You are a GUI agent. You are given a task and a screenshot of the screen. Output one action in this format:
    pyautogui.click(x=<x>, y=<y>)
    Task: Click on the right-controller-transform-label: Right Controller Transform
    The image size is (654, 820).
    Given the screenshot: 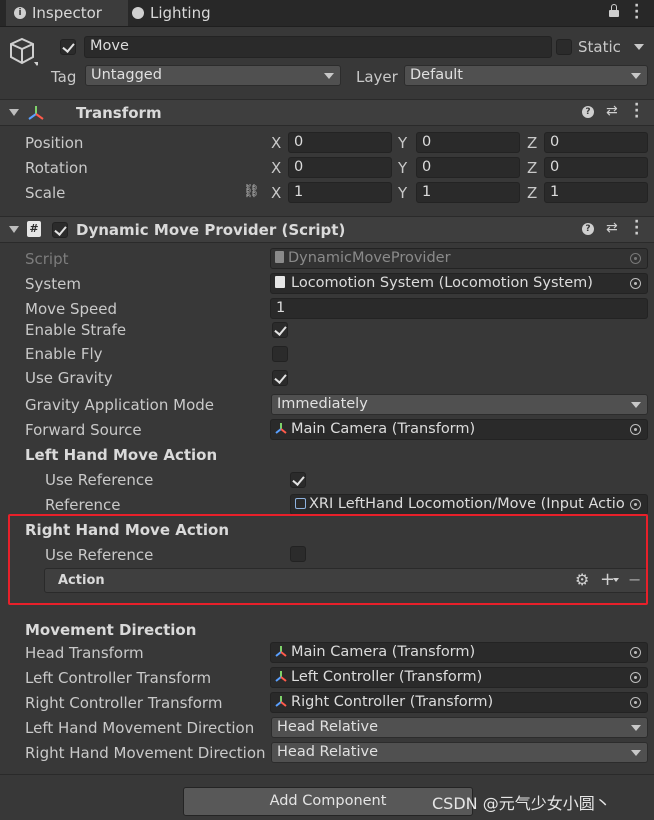 What is the action you would take?
    pyautogui.click(x=124, y=703)
    